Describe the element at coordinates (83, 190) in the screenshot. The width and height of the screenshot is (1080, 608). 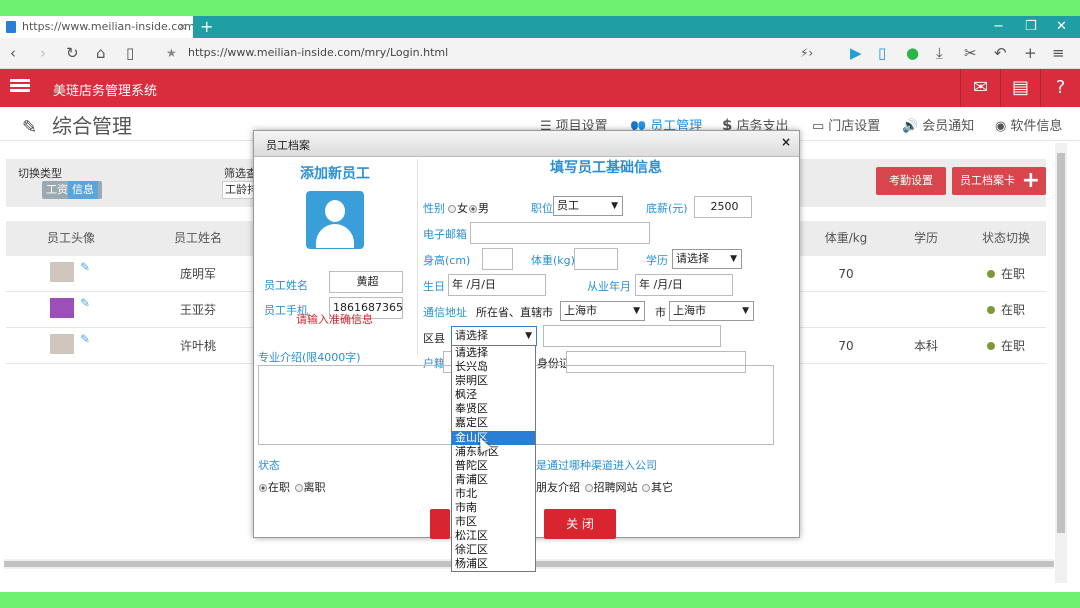
I see `toggle-info: 信息` at that location.